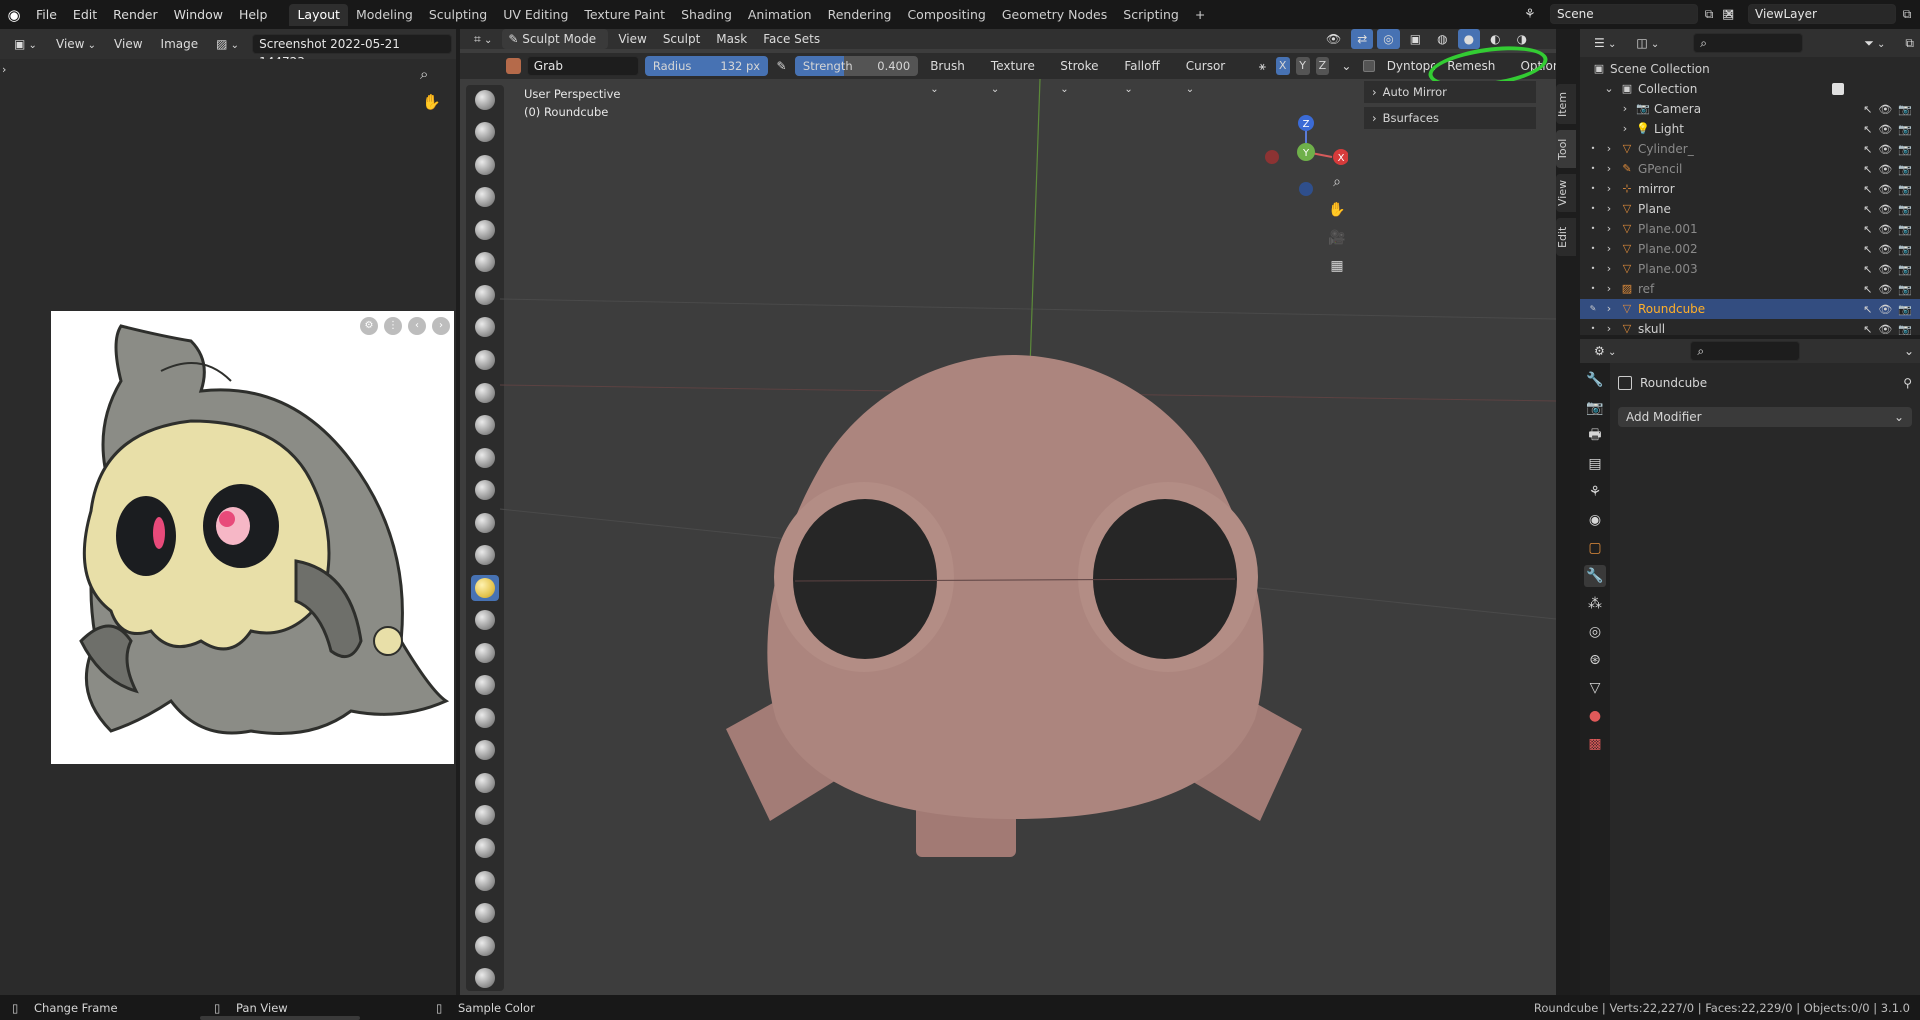 This screenshot has height=1020, width=1920. What do you see at coordinates (1595, 436) in the screenshot?
I see `output-tab-icon: 🖶` at bounding box center [1595, 436].